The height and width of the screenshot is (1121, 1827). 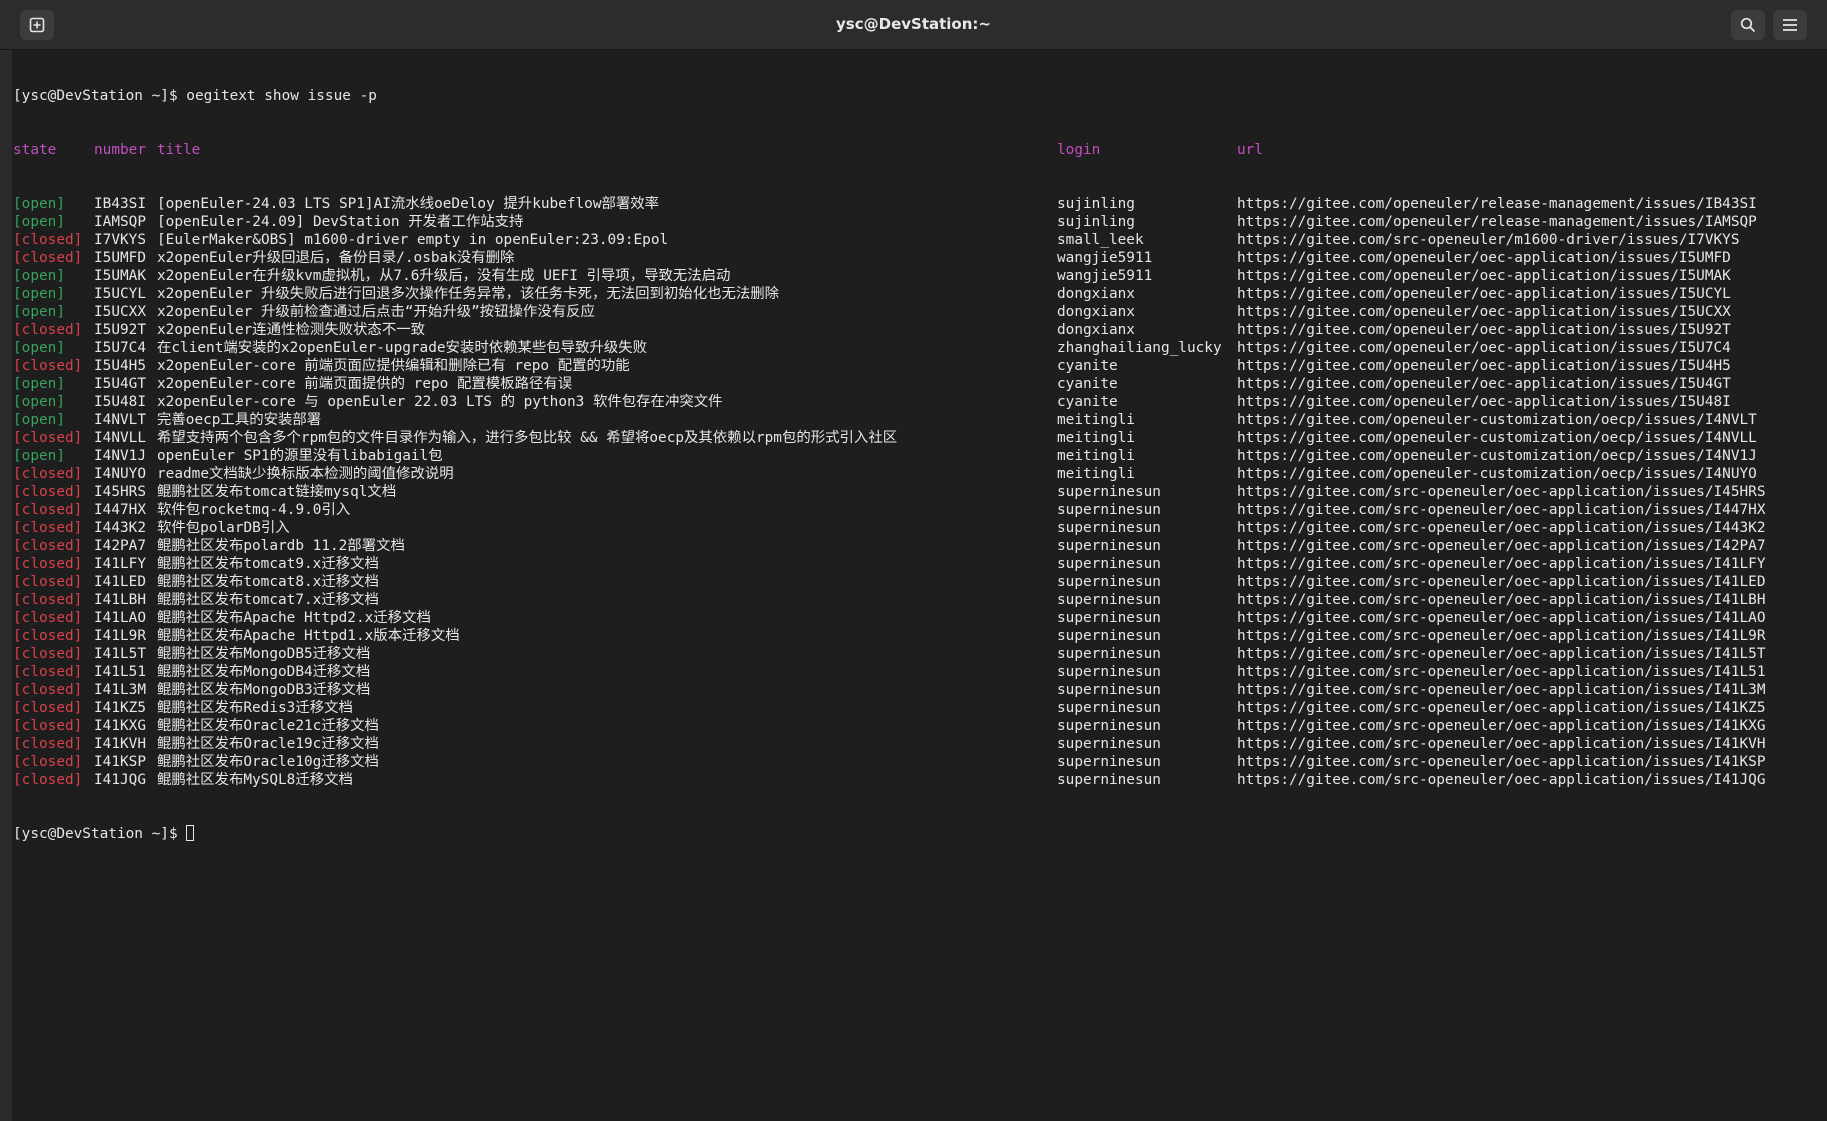 I want to click on issue-title: 软件包polarDB引入, so click(x=223, y=528).